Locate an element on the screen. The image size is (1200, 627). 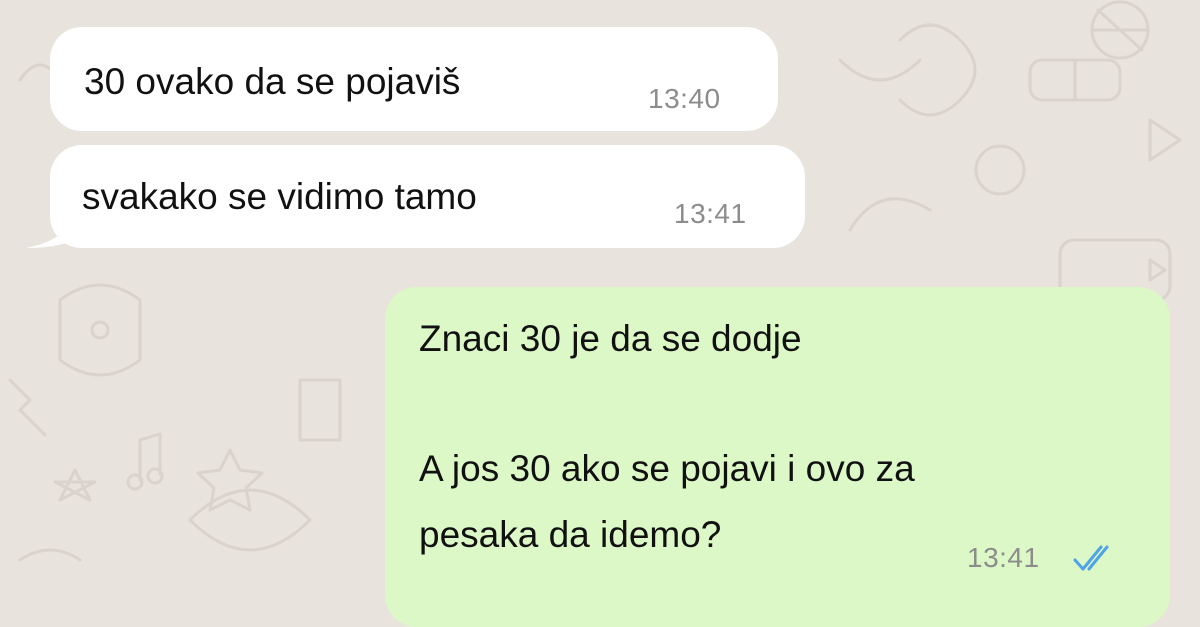
message-bubble-incoming: svakako se vidimo tamo 13:41 is located at coordinates (427, 196).